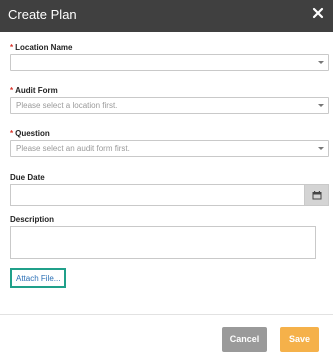 The image size is (333, 359). Describe the element at coordinates (157, 195) in the screenshot. I see `due-date-input` at that location.